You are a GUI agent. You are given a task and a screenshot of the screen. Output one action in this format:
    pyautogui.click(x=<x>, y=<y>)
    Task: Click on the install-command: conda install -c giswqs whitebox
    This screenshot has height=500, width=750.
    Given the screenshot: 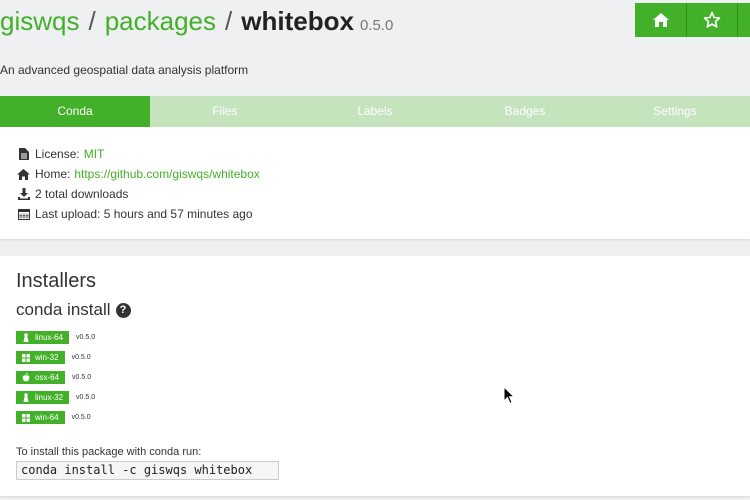 What is the action you would take?
    pyautogui.click(x=147, y=470)
    